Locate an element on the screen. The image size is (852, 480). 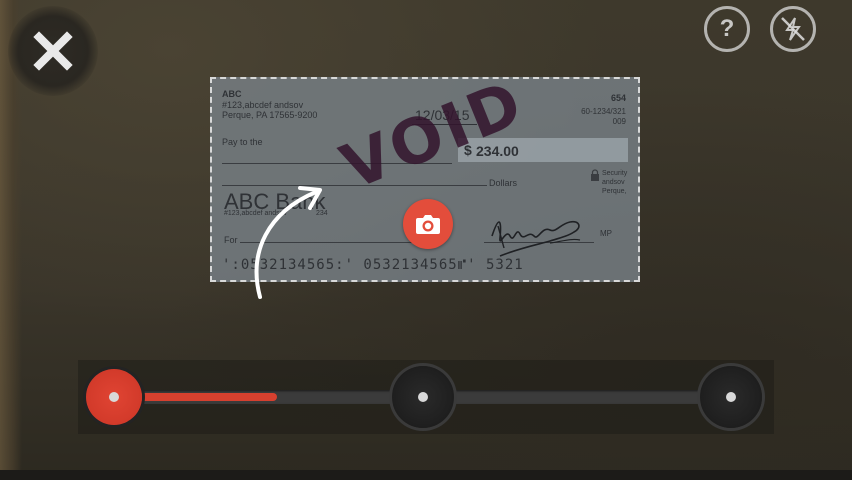
help-icon: ? is located at coordinates (727, 28).